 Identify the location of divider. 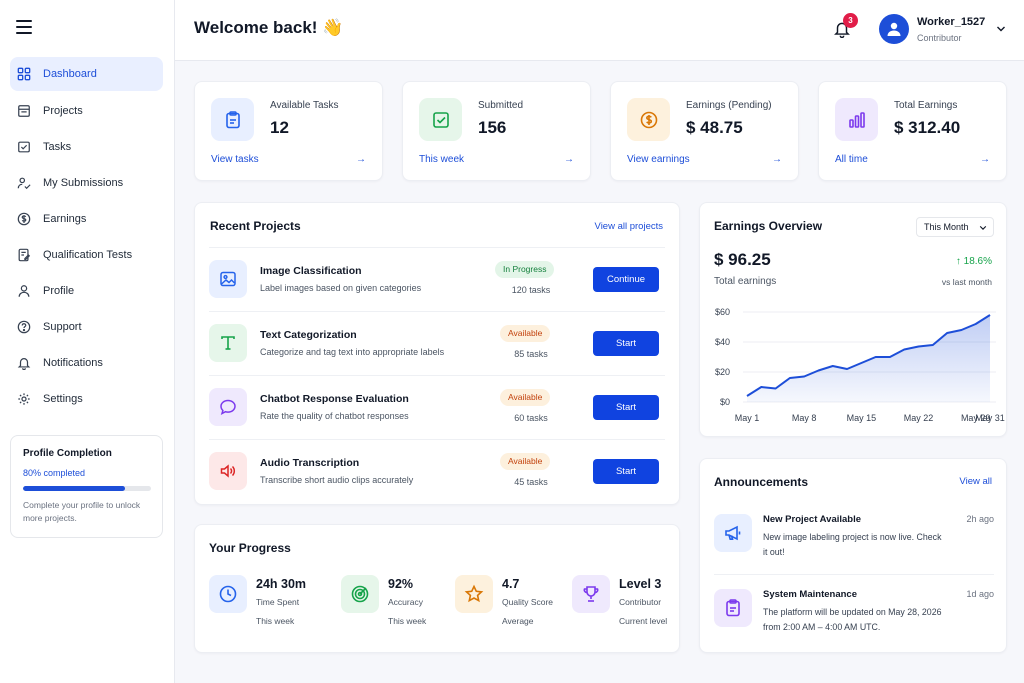
(854, 574).